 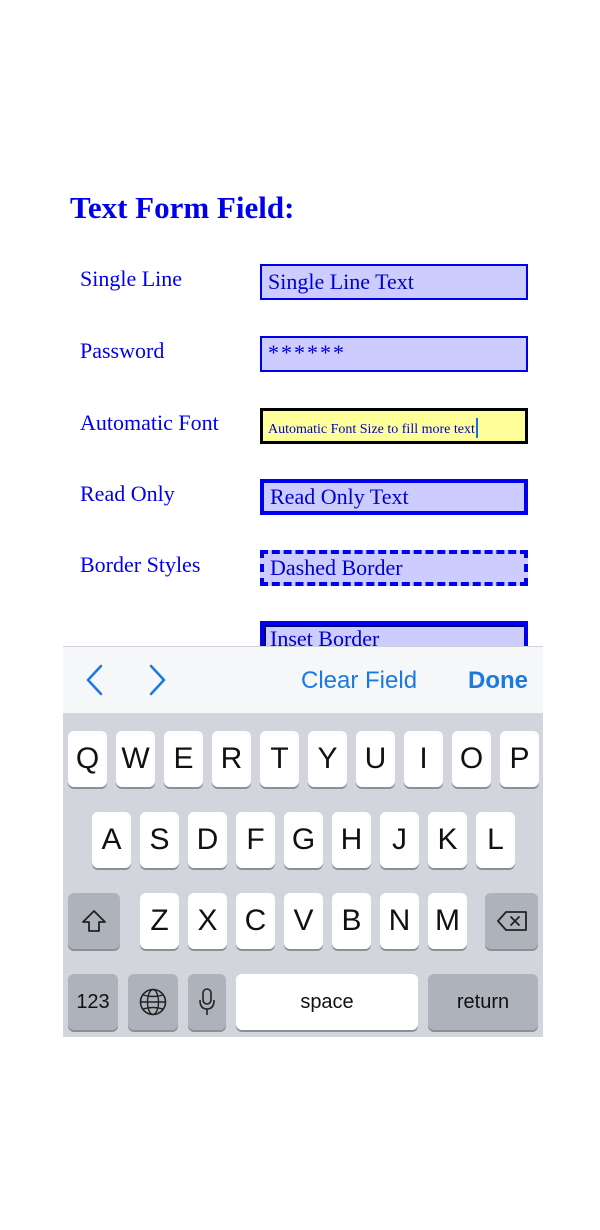 I want to click on read-only-field: Read Only Text, so click(x=394, y=497).